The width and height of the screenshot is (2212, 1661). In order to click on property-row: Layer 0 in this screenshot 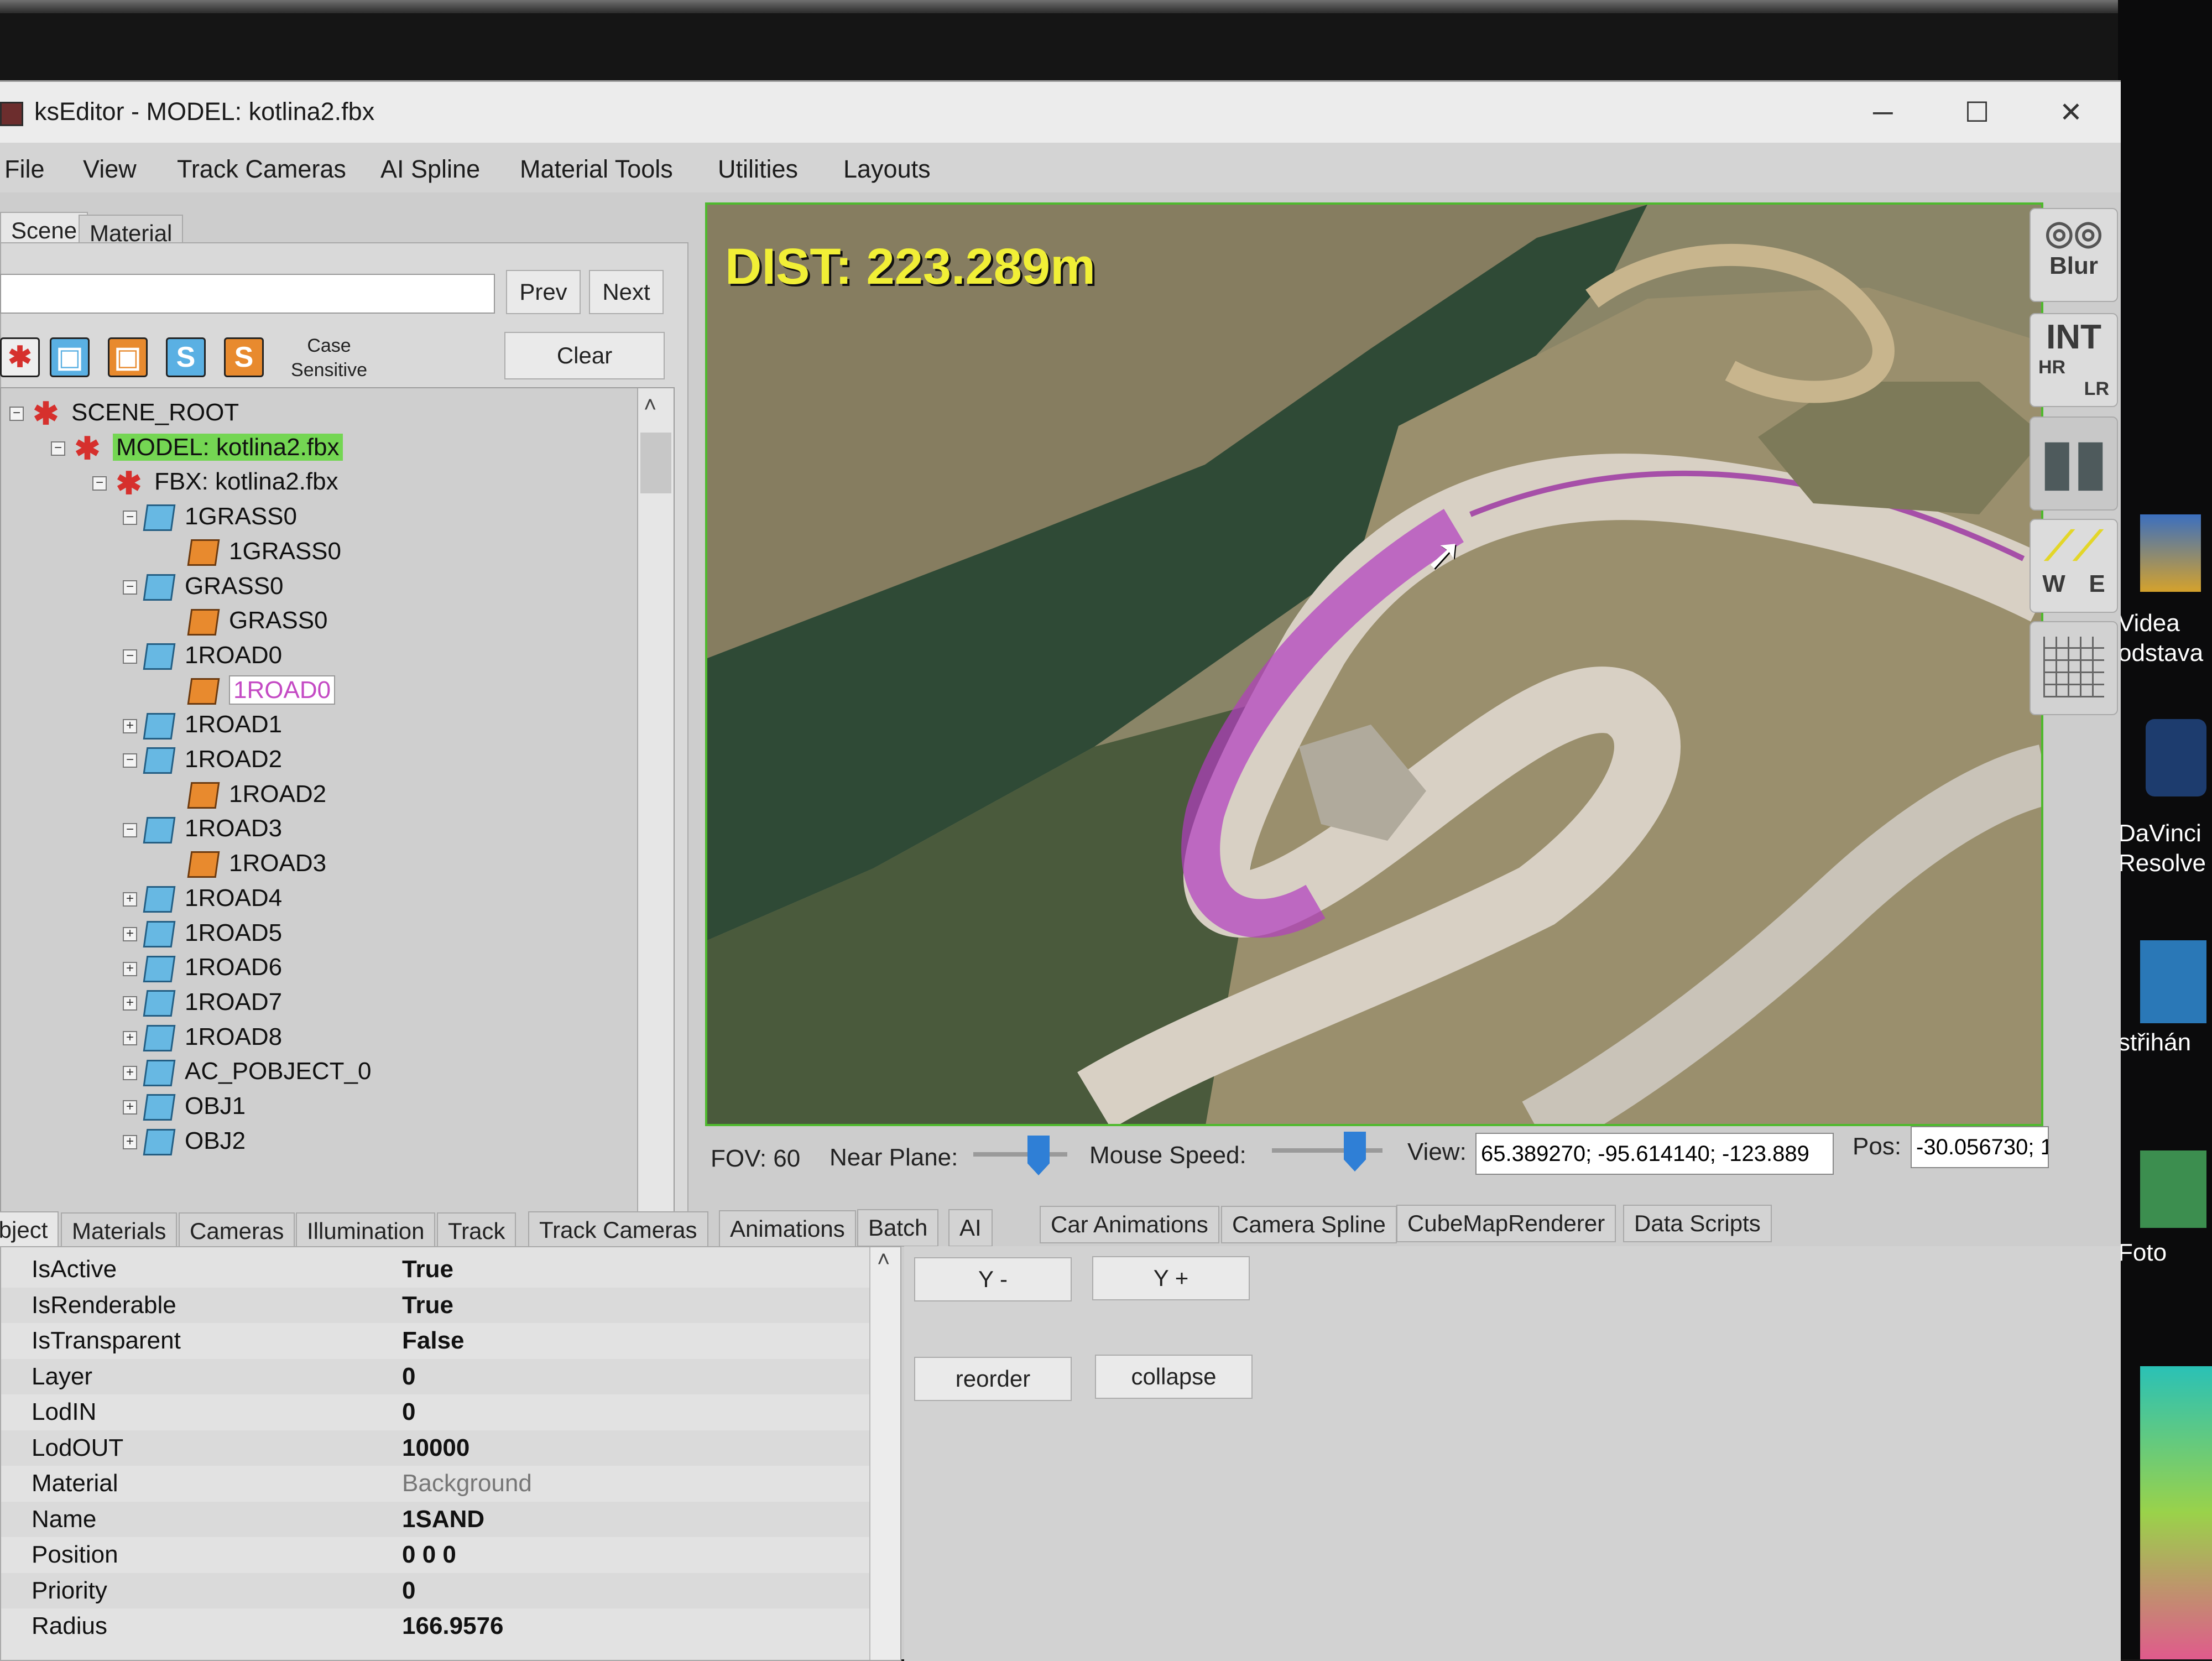, I will do `click(449, 1376)`.